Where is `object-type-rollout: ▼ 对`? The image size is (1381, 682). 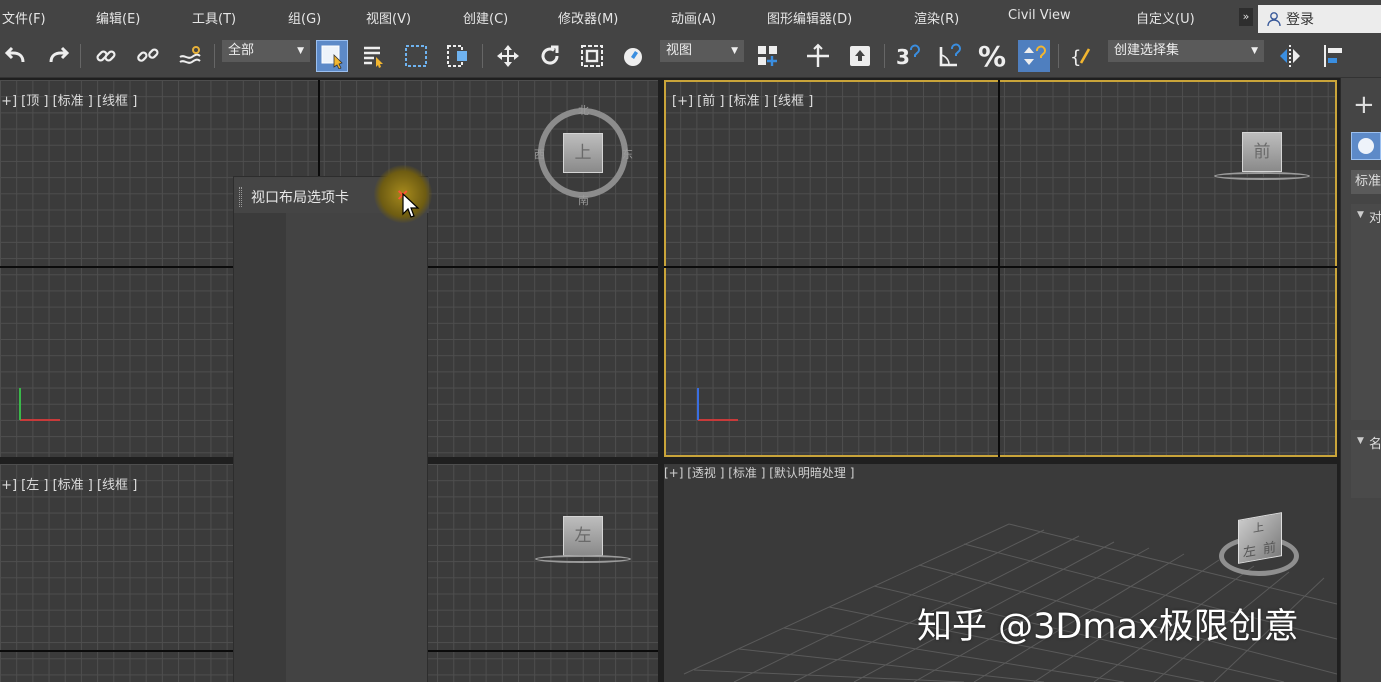 object-type-rollout: ▼ 对 is located at coordinates (1366, 312).